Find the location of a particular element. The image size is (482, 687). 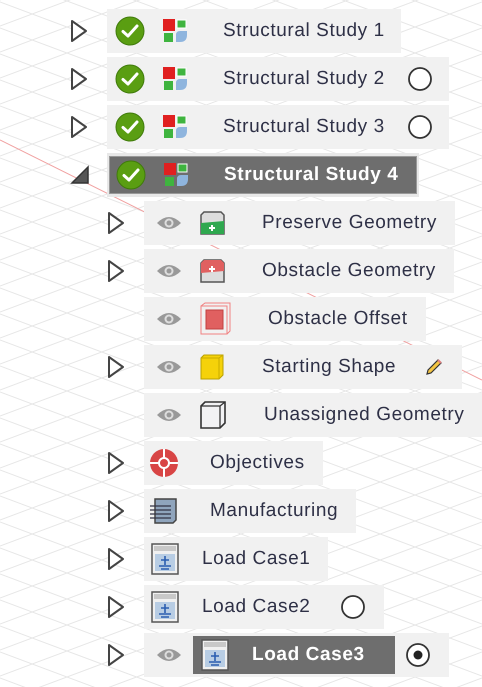

study-row: Structural Study 1 is located at coordinates (254, 31).